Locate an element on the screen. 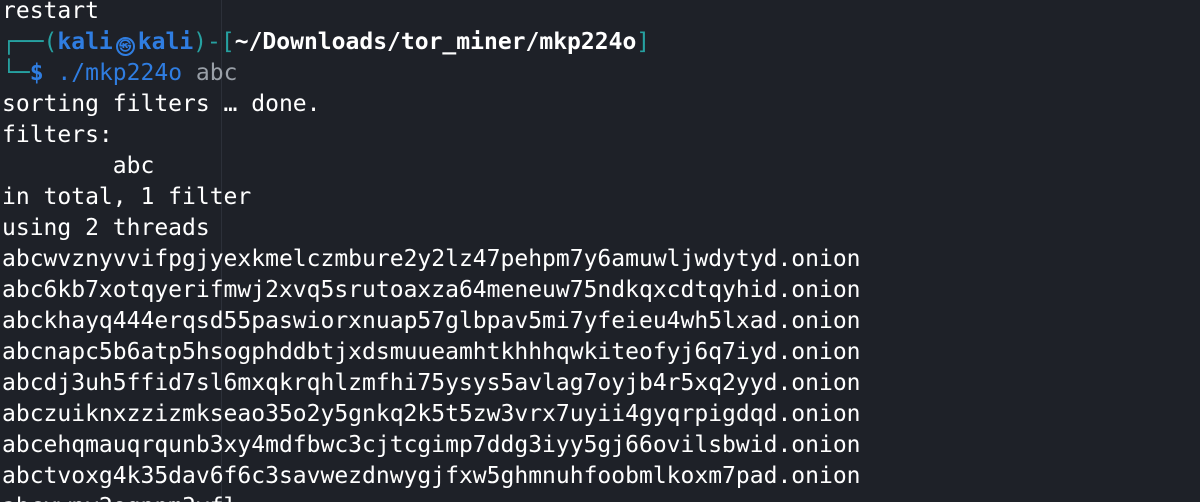 Image resolution: width=1200 pixels, height=502 pixels. prompt-user: kali is located at coordinates (85, 42).